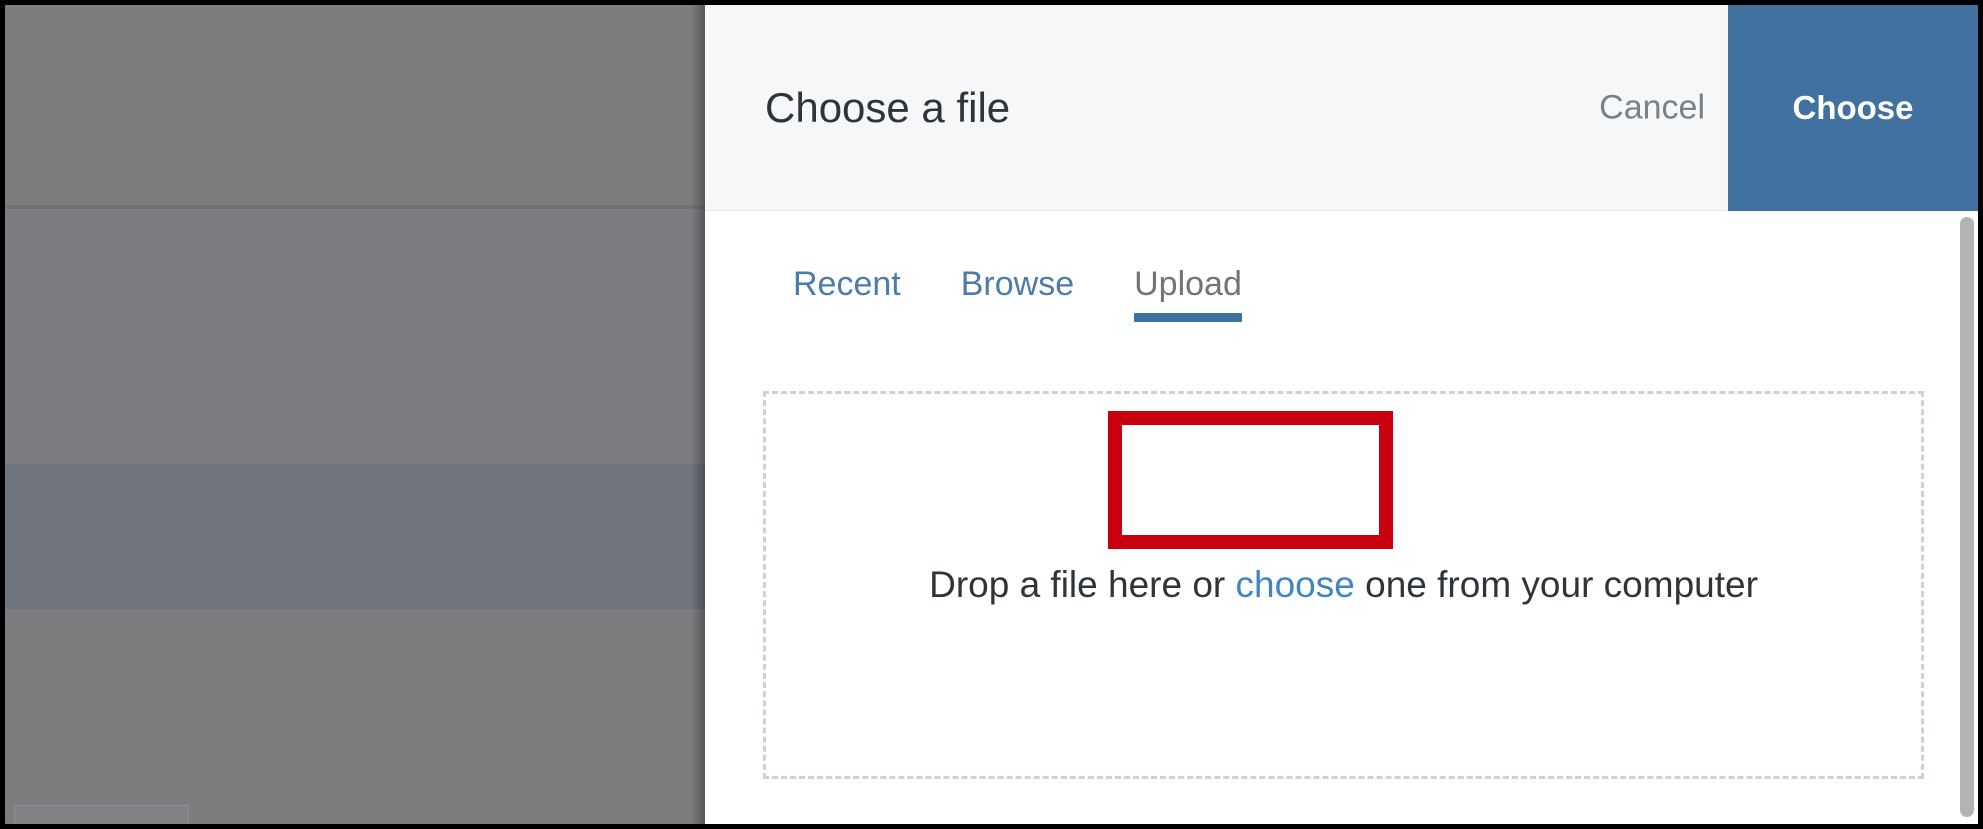 This screenshot has width=1983, height=829. Describe the element at coordinates (1082, 584) in the screenshot. I see `drop-zone-text-before: Drop a file here or` at that location.